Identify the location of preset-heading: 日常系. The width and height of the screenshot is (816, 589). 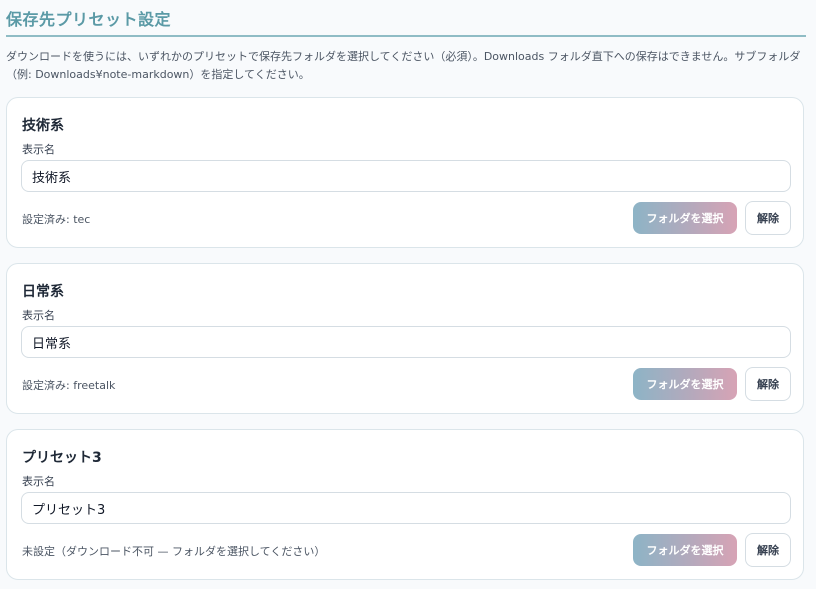
(43, 292).